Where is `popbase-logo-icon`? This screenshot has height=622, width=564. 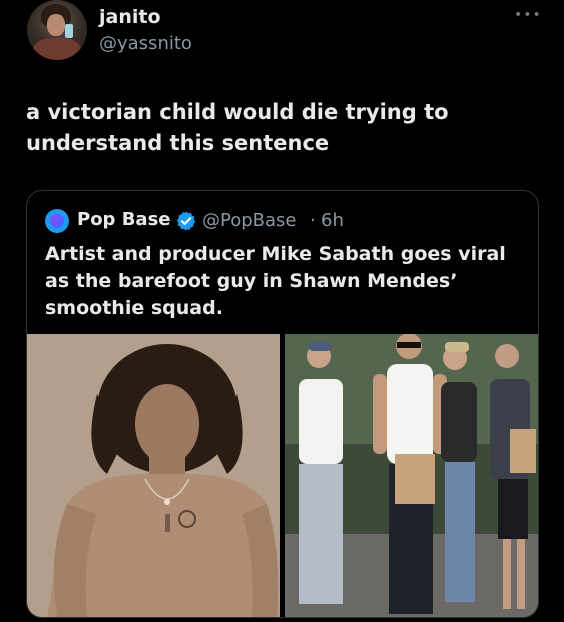
popbase-logo-icon is located at coordinates (57, 221).